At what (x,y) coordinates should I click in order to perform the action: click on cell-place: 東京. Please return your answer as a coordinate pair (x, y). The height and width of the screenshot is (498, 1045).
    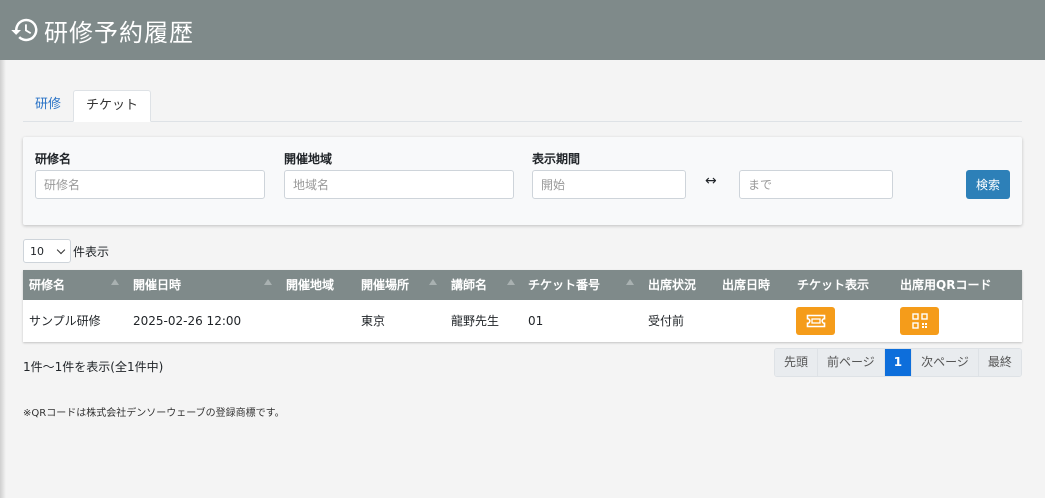
    Looking at the image, I should click on (373, 321).